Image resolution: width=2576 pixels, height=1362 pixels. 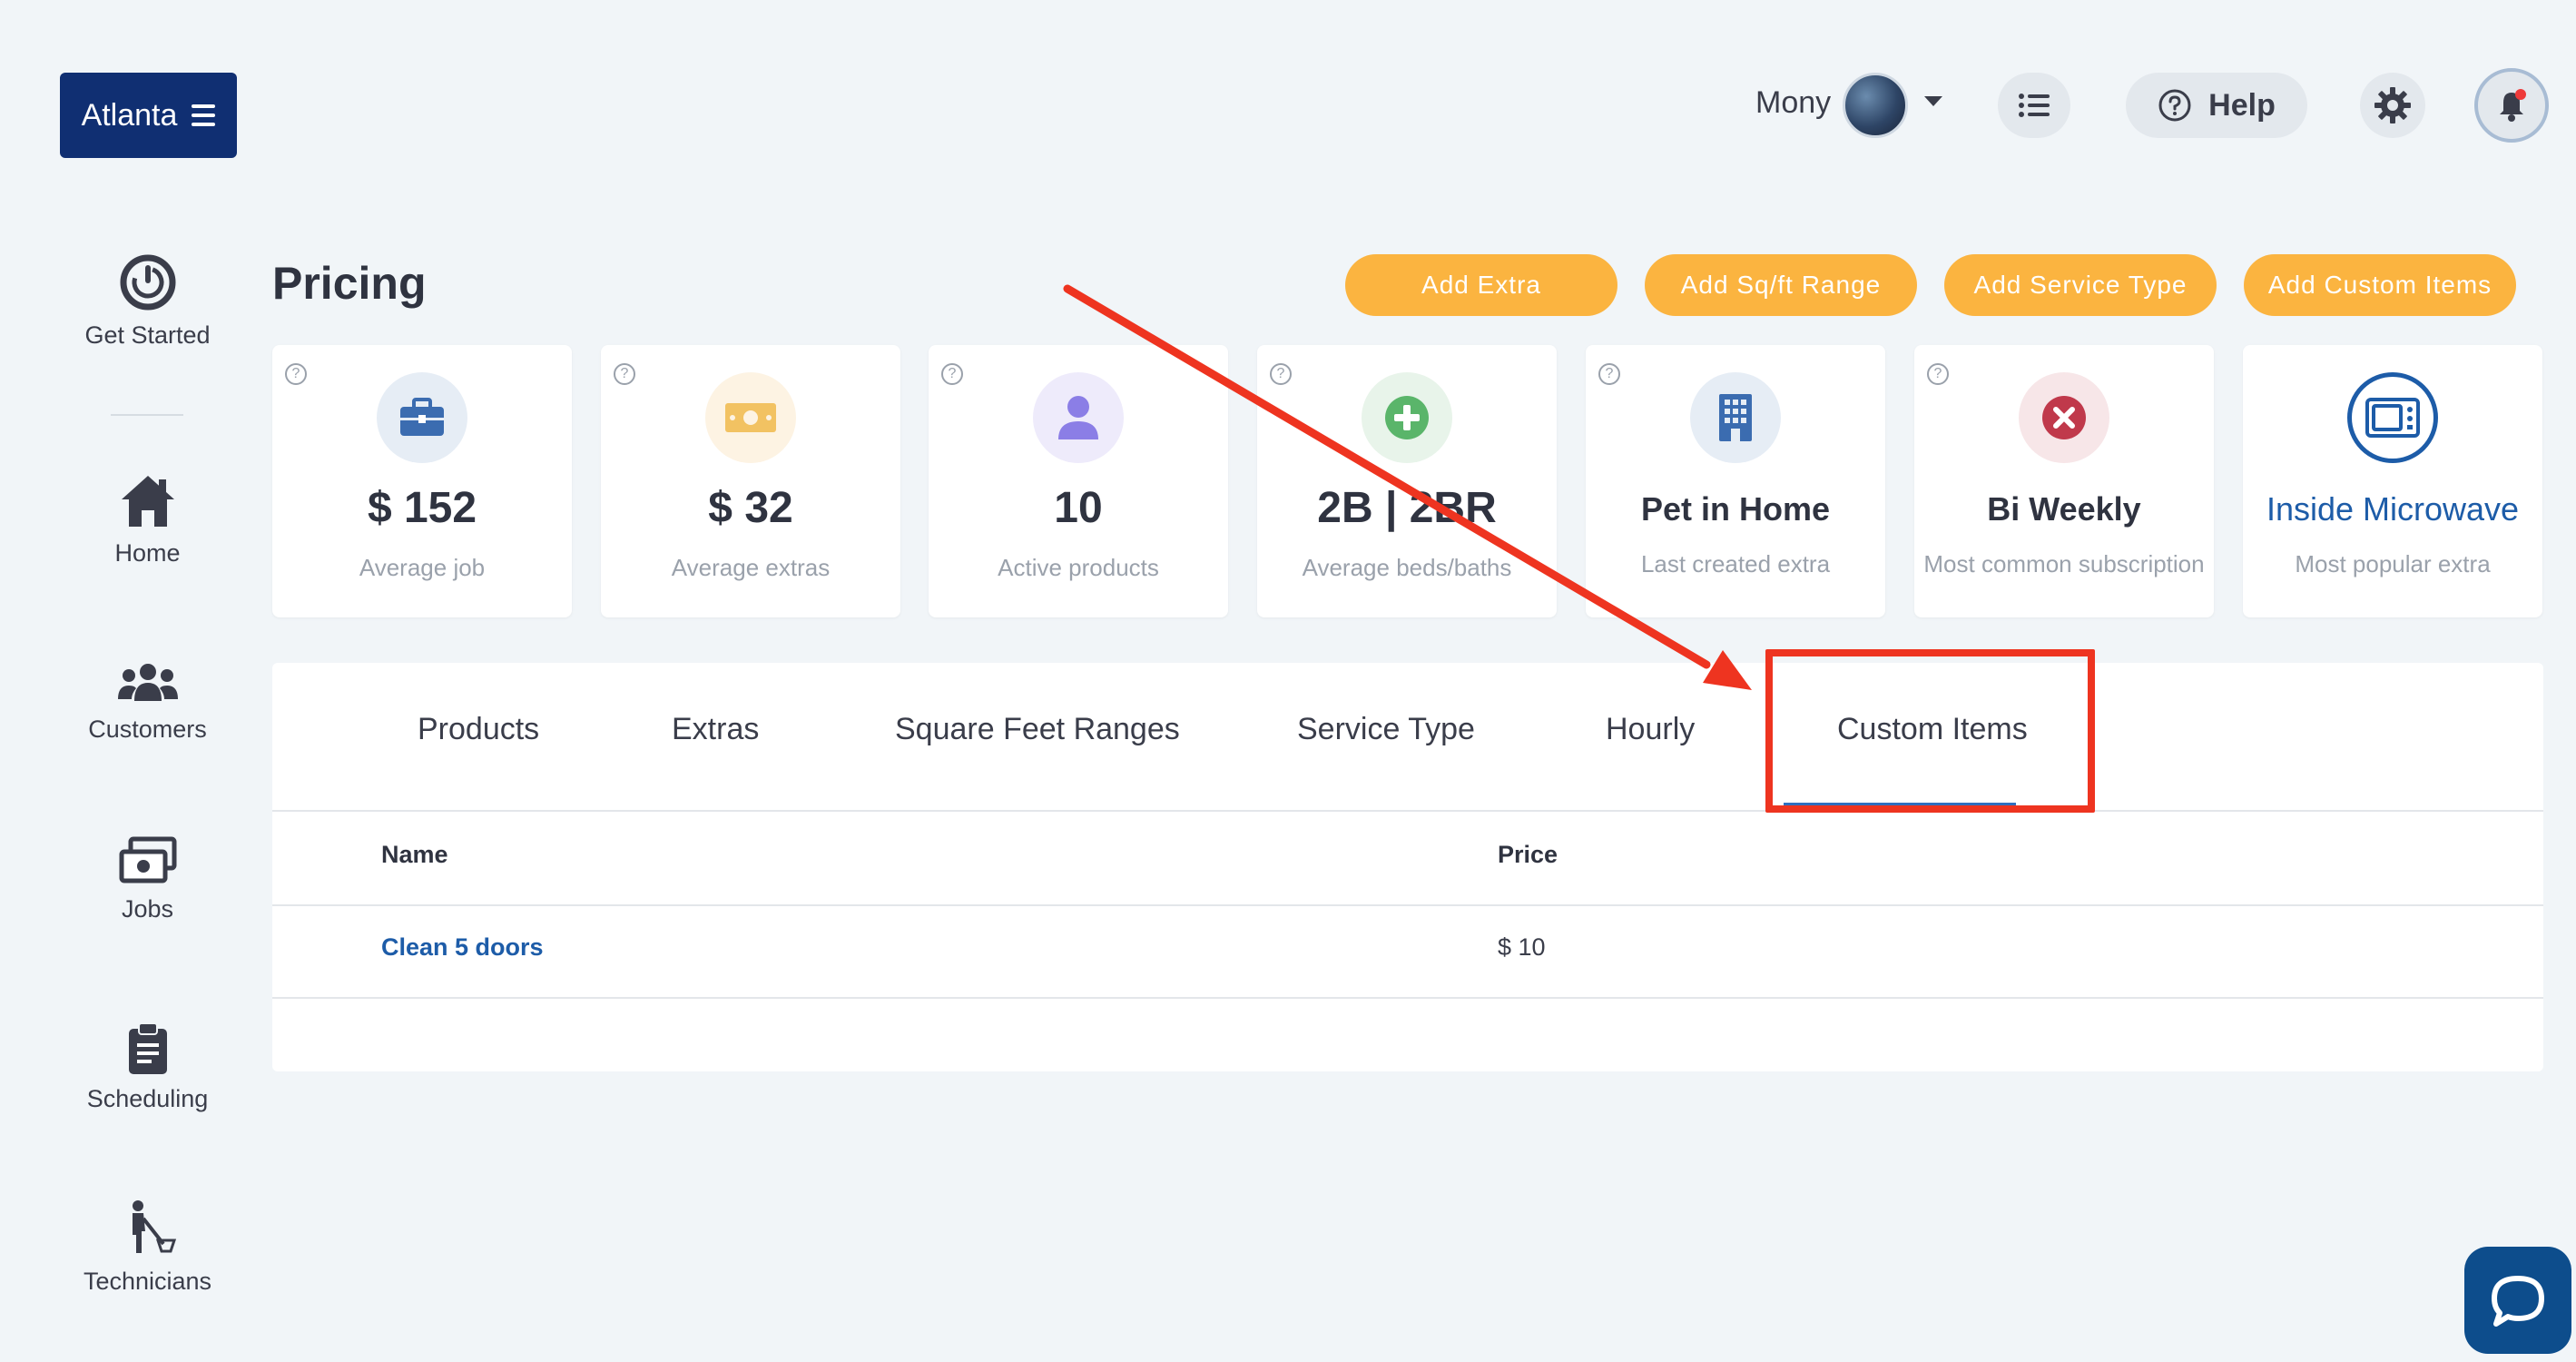 What do you see at coordinates (1407, 487) in the screenshot?
I see `annotation-arrow` at bounding box center [1407, 487].